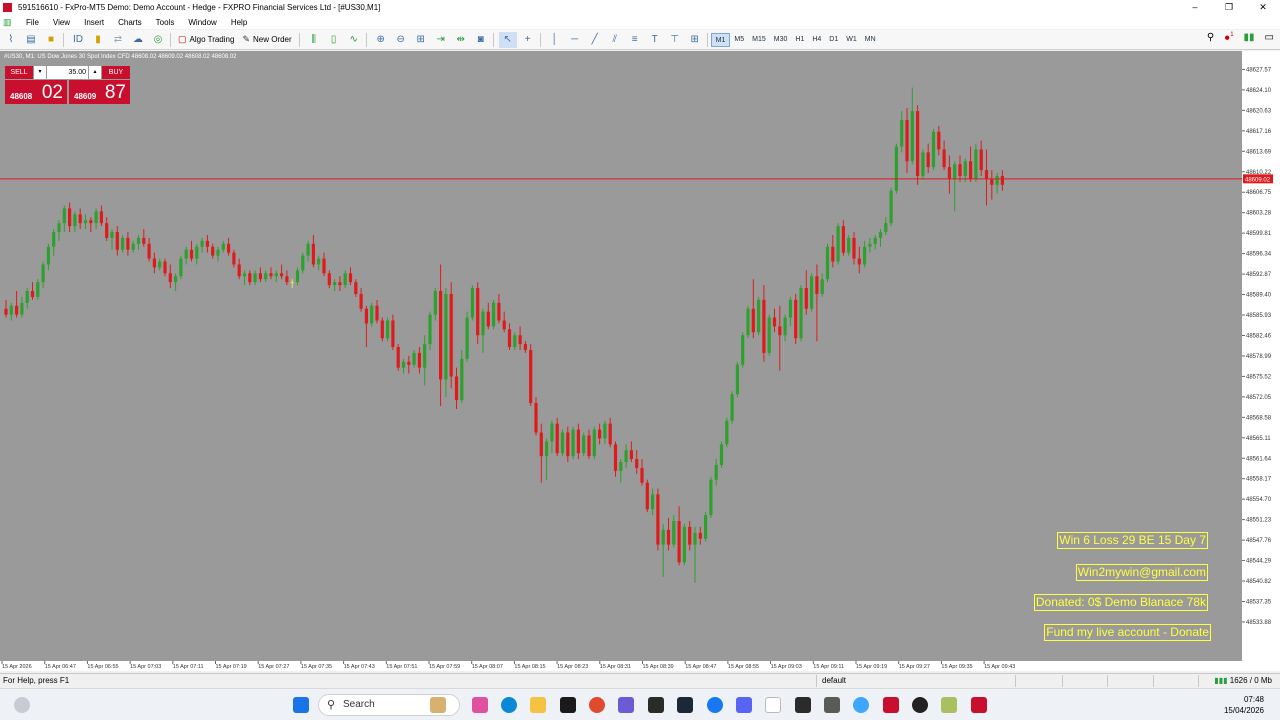 Image resolution: width=1280 pixels, height=720 pixels. What do you see at coordinates (759, 40) in the screenshot?
I see `timeframe-m15: M15` at bounding box center [759, 40].